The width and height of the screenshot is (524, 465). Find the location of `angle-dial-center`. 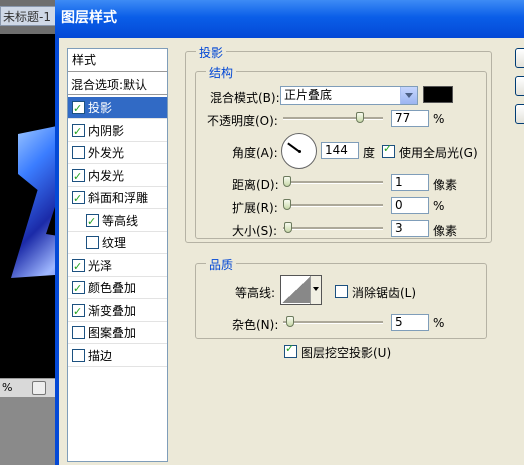

angle-dial-center is located at coordinates (299, 151).